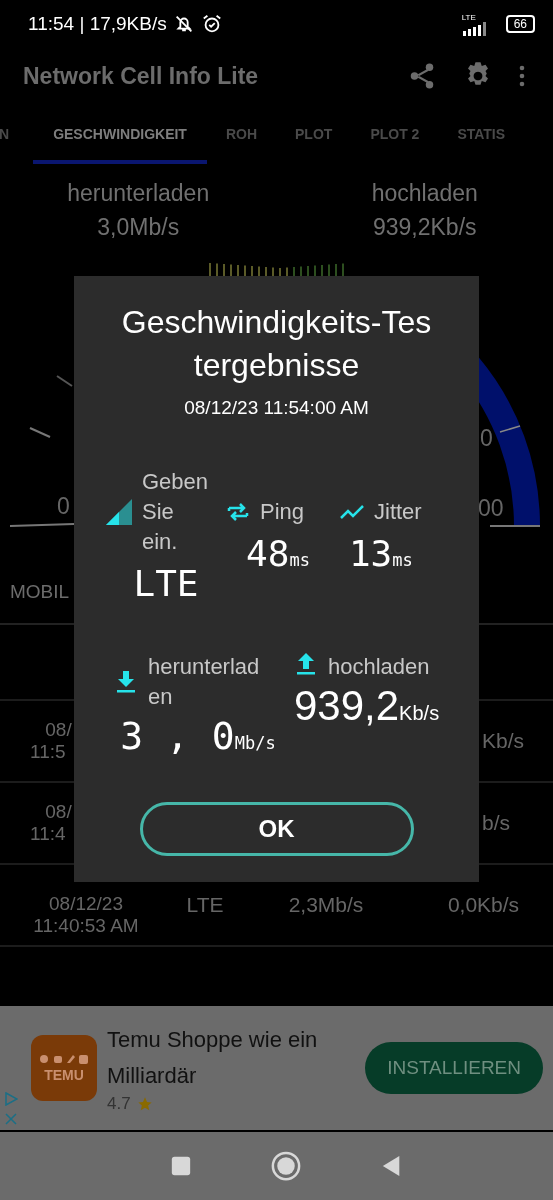 The width and height of the screenshot is (553, 1200). I want to click on ok-button: OK, so click(276, 829).